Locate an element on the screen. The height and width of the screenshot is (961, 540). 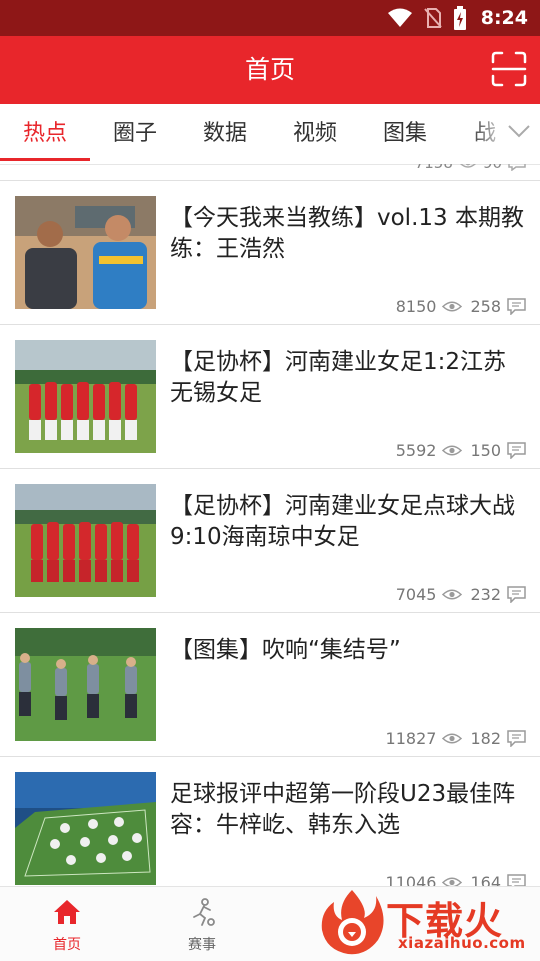
category-tabs: 热点 圈子 数据 视频 图集 战 is located at coordinates (270, 134).